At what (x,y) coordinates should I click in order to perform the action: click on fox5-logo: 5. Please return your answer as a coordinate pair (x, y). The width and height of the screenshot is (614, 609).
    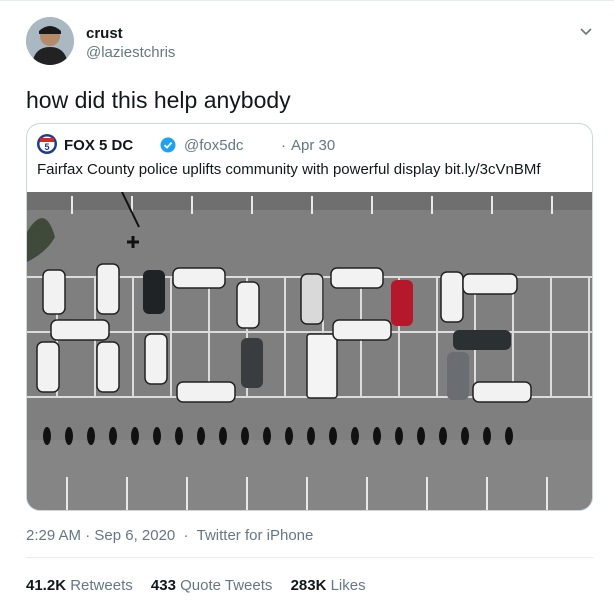
    Looking at the image, I should click on (47, 144).